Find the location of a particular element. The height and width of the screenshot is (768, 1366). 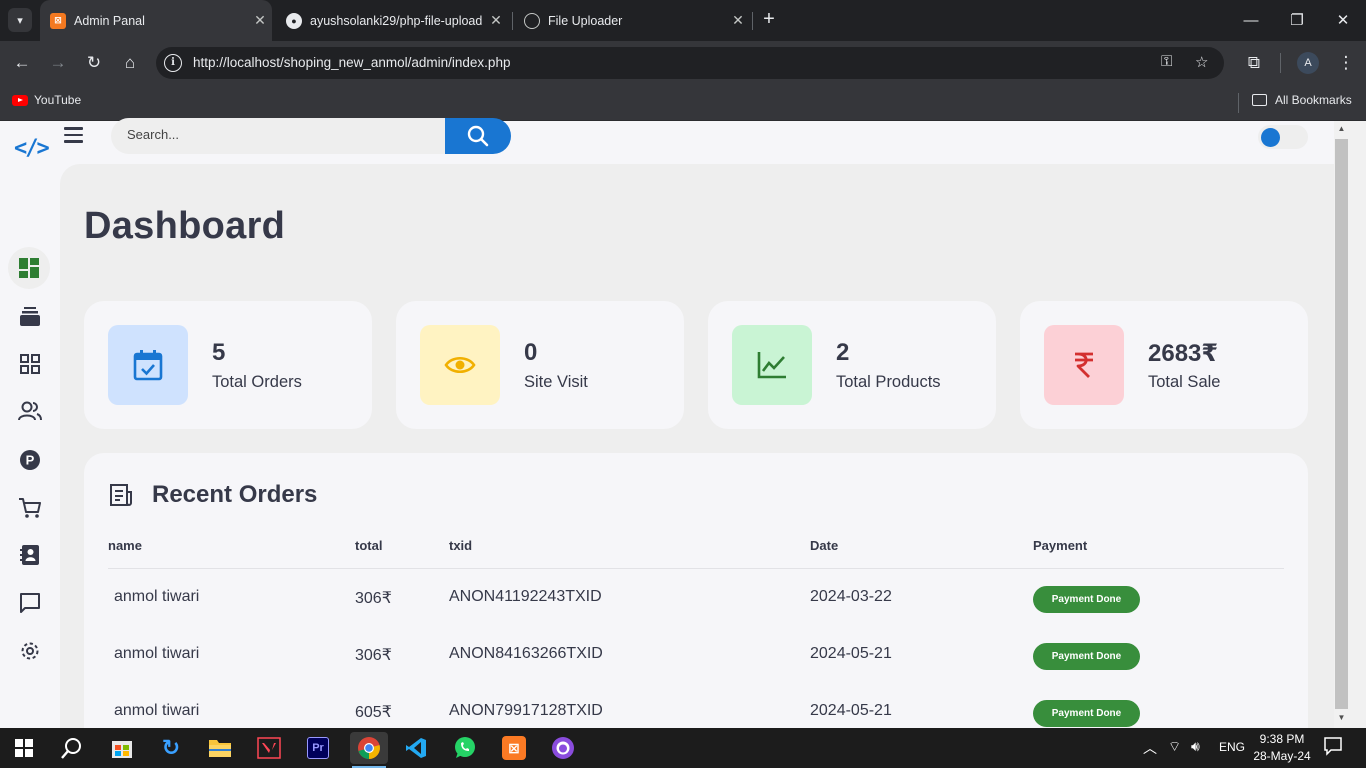

rupee-icon is located at coordinates (1084, 365).